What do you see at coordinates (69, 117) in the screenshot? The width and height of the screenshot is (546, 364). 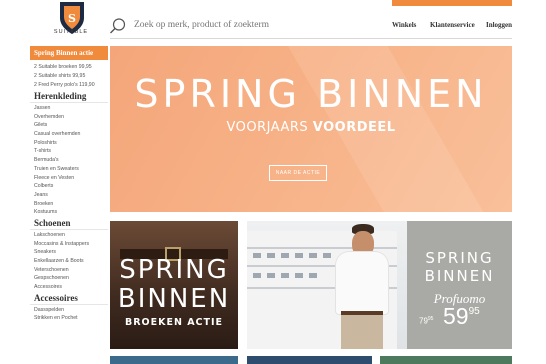 I see `sidebar-item: Overhemden` at bounding box center [69, 117].